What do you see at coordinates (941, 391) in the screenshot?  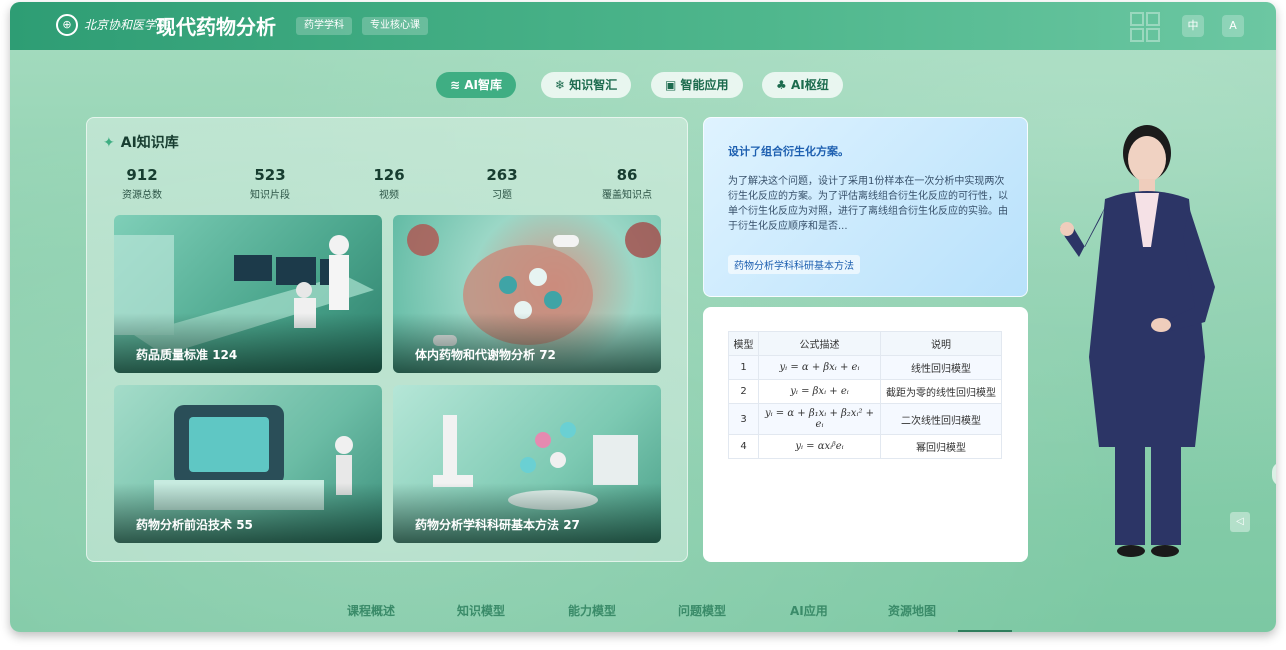 I see `cell-desc: 截距为零的线性回归模型` at bounding box center [941, 391].